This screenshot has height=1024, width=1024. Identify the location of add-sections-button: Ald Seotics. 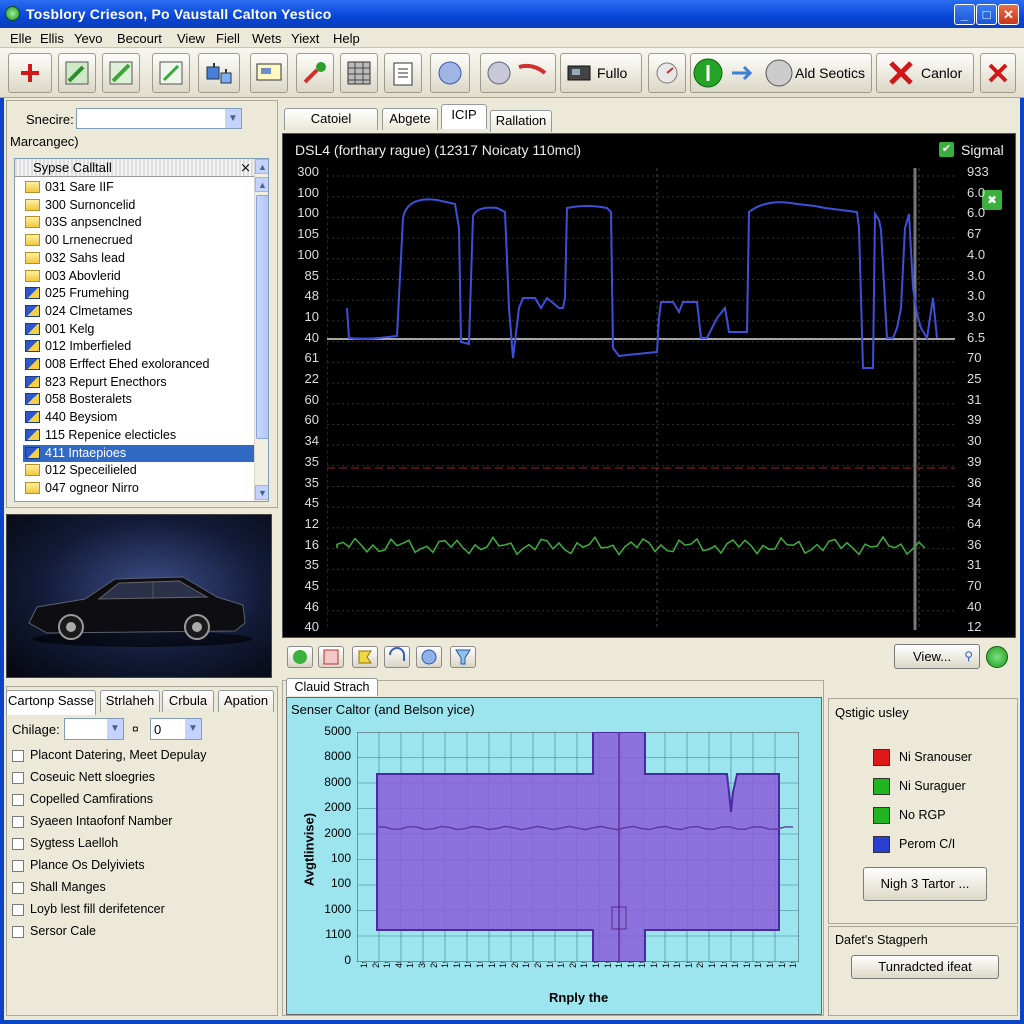
(781, 73).